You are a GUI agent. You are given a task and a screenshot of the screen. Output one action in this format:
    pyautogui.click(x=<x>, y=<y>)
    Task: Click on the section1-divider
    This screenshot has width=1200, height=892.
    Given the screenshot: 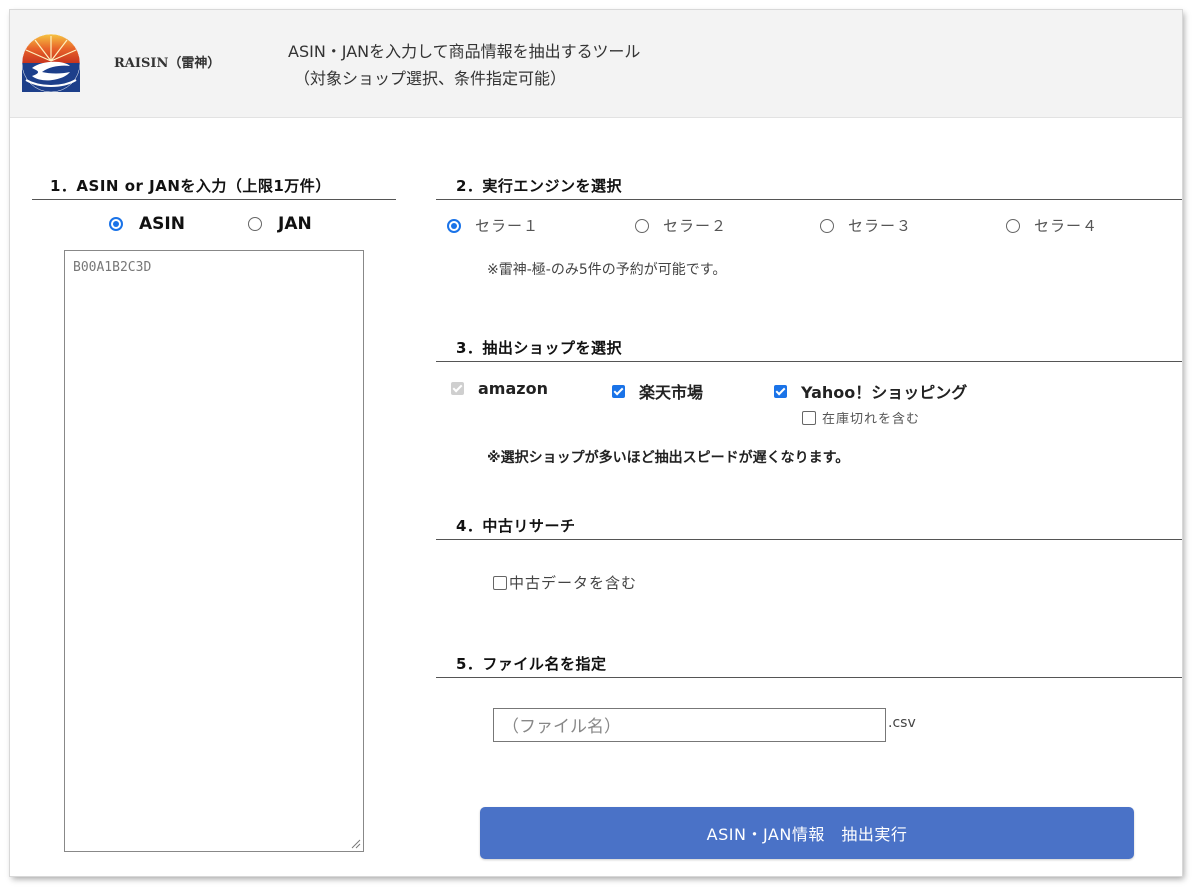 What is the action you would take?
    pyautogui.click(x=214, y=199)
    